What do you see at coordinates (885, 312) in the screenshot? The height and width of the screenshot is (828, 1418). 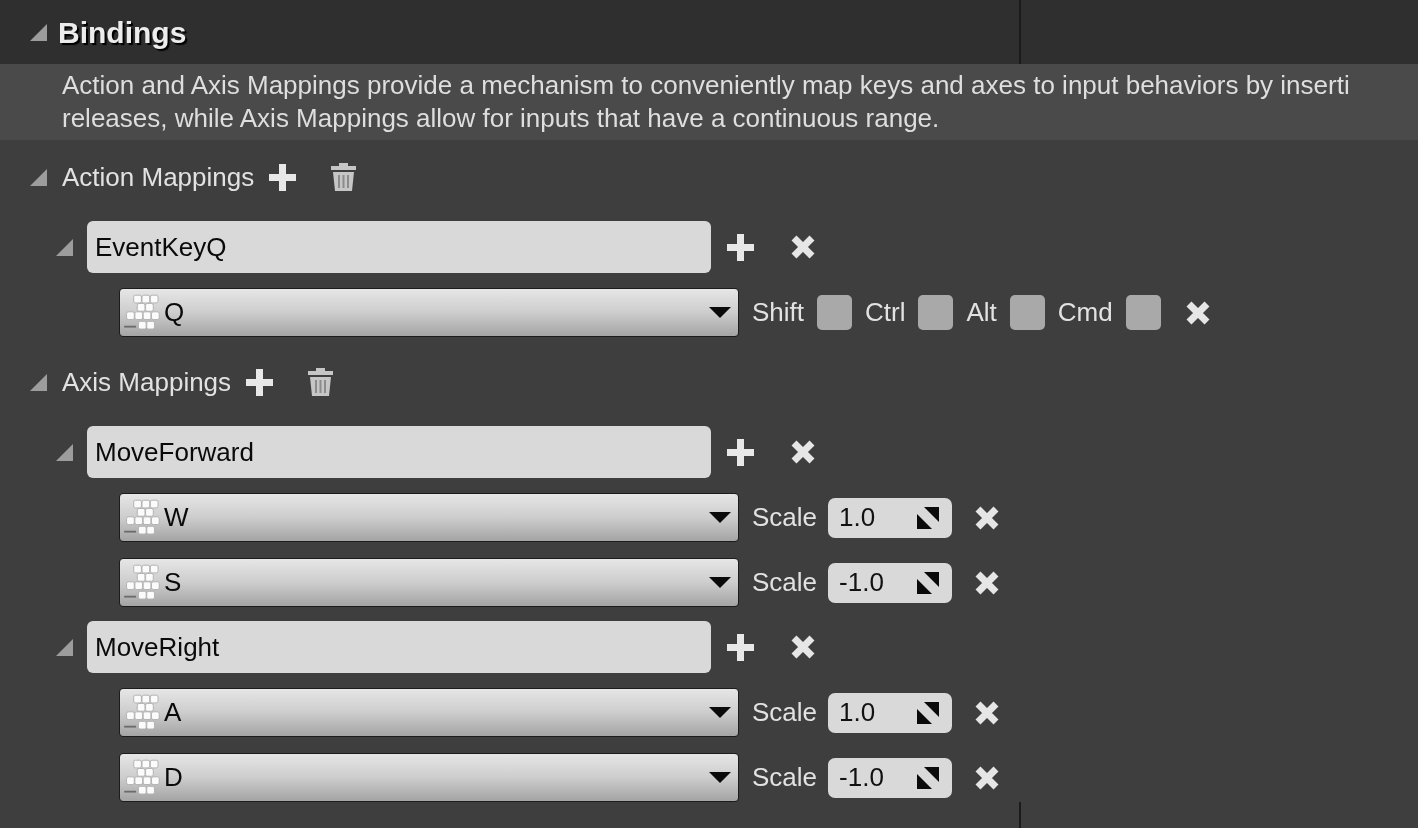 I see `modifier-label: Ctrl` at bounding box center [885, 312].